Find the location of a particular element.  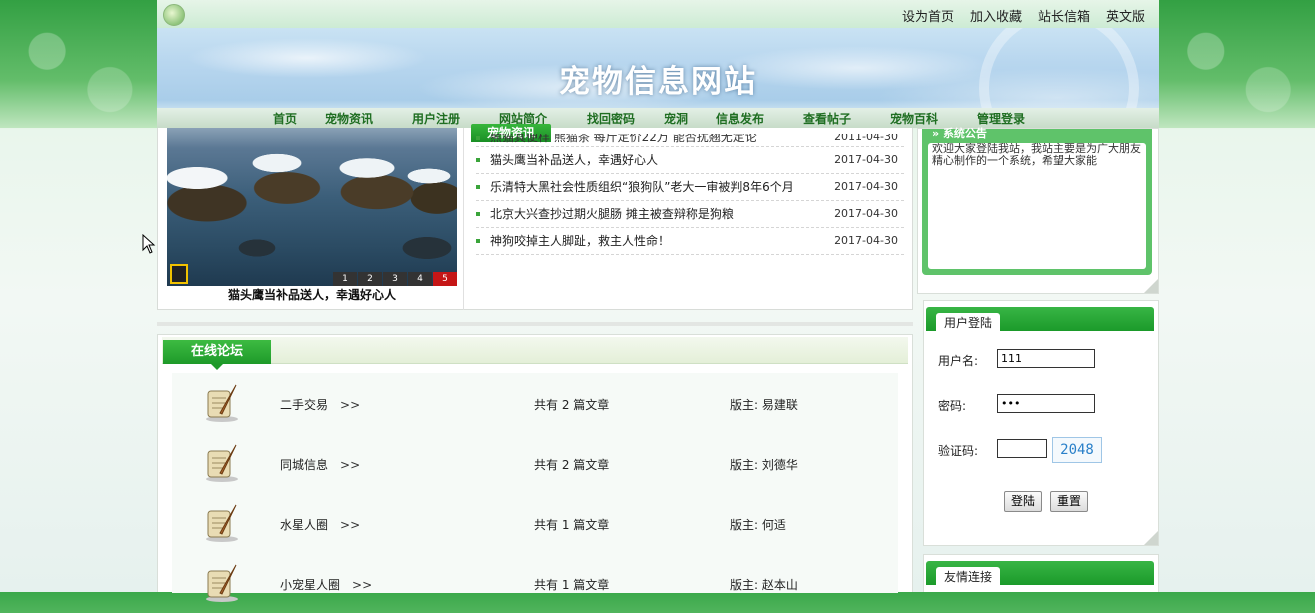

news-title: 乐清特大黑社会性质组织“狼狗队”老大一审被判8年6个月 is located at coordinates (642, 187).